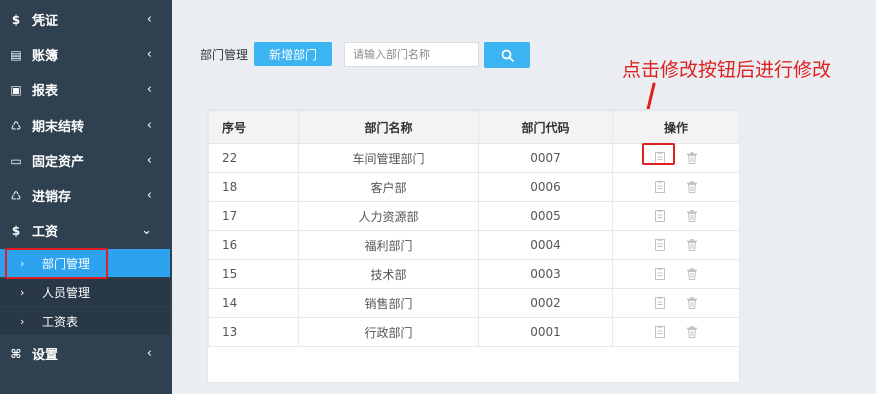 The image size is (876, 394). Describe the element at coordinates (16, 353) in the screenshot. I see `settings-icon: ⌘` at that location.